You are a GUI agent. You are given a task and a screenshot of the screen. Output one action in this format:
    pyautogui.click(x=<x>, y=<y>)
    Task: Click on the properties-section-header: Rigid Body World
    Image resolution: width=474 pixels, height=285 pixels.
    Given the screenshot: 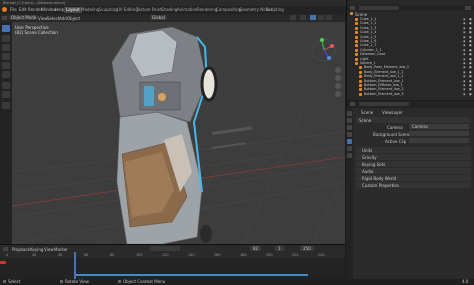 What is the action you would take?
    pyautogui.click(x=413, y=178)
    